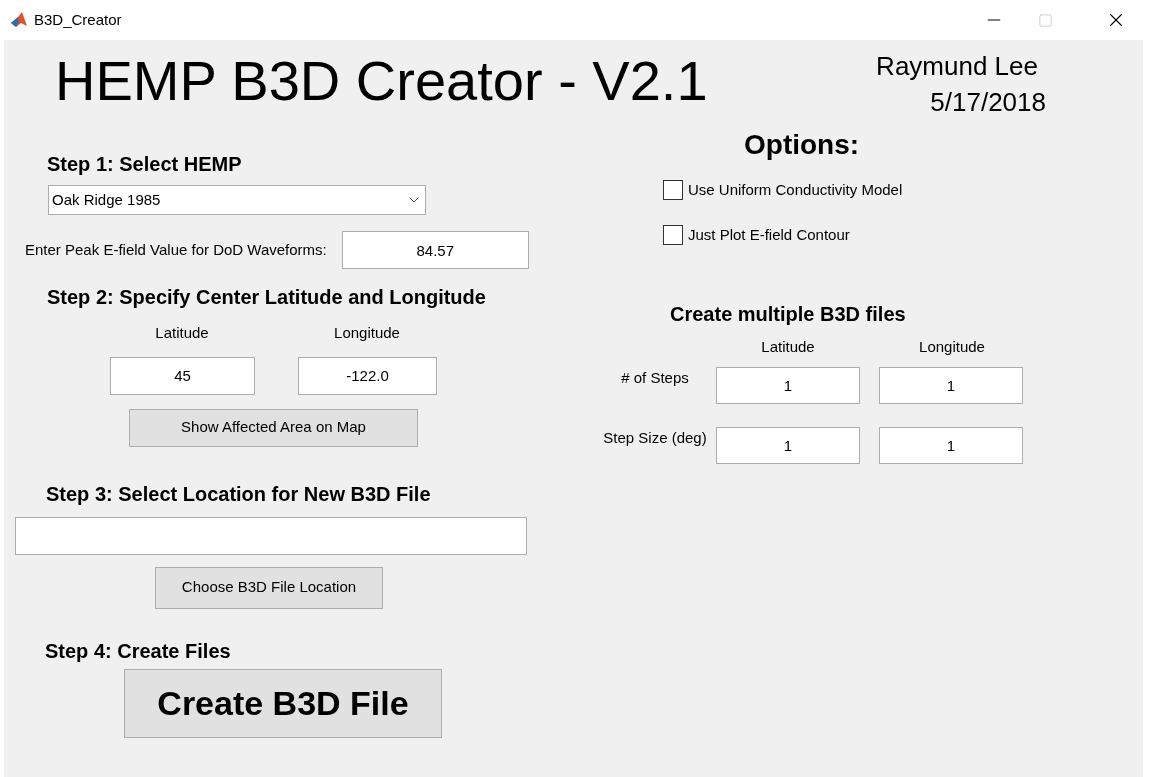 Image resolution: width=1151 pixels, height=777 pixels. Describe the element at coordinates (239, 493) in the screenshot. I see `step-heading: Step 3: Select Location for New B3D File` at that location.